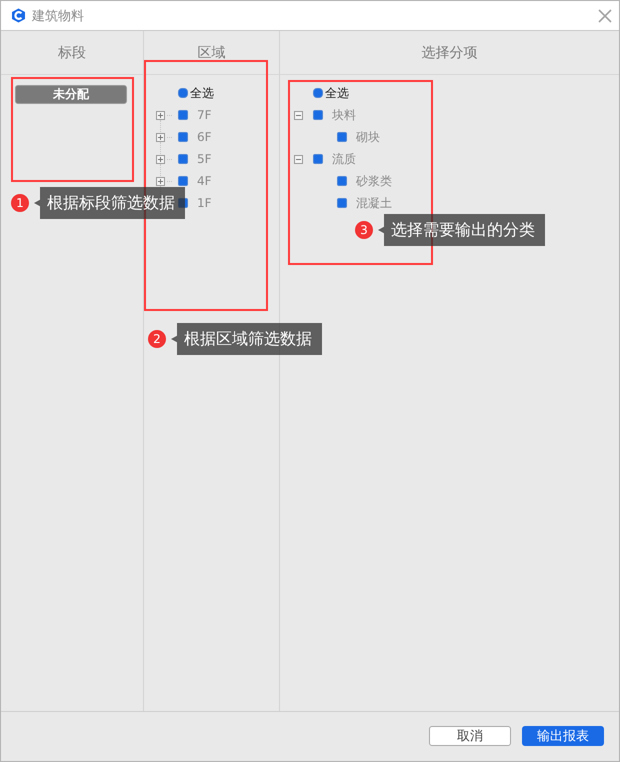 The width and height of the screenshot is (620, 762). I want to click on tree-item-label: 5F, so click(204, 159).